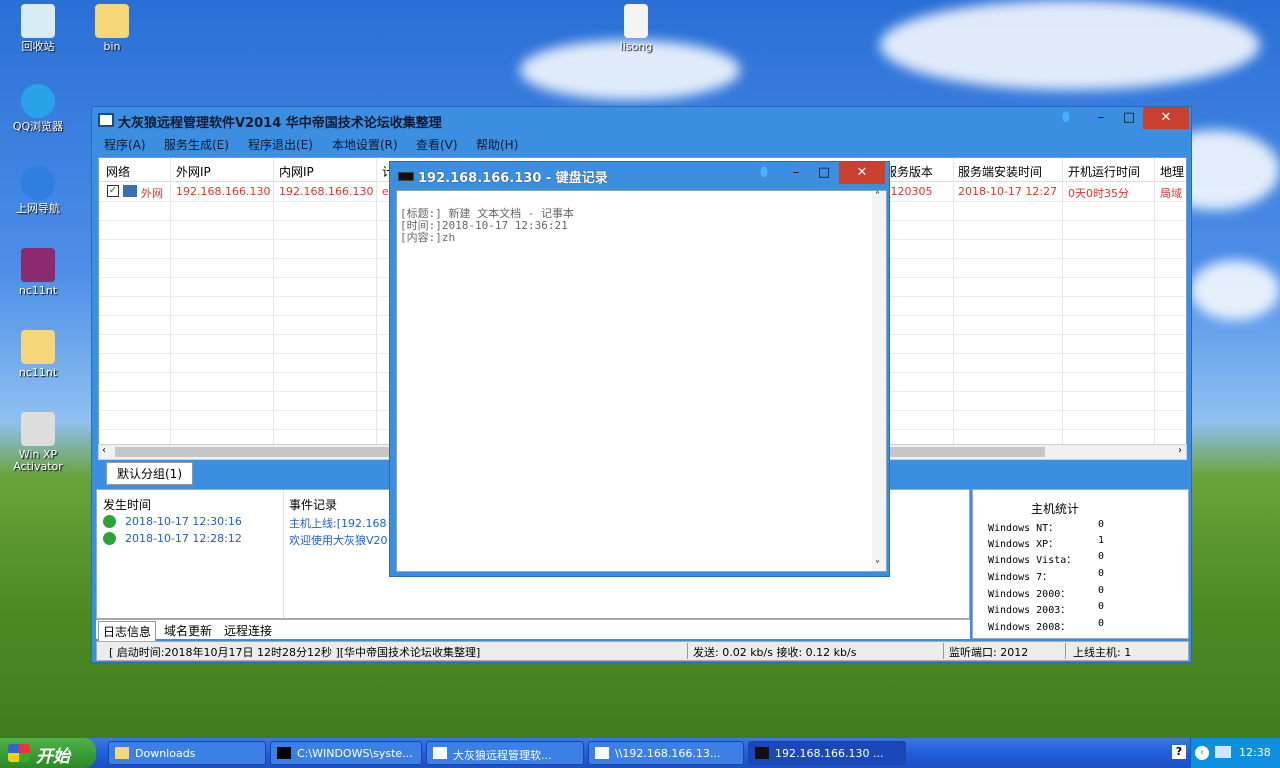  Describe the element at coordinates (38, 21) in the screenshot. I see `recycle-bin-icon` at that location.